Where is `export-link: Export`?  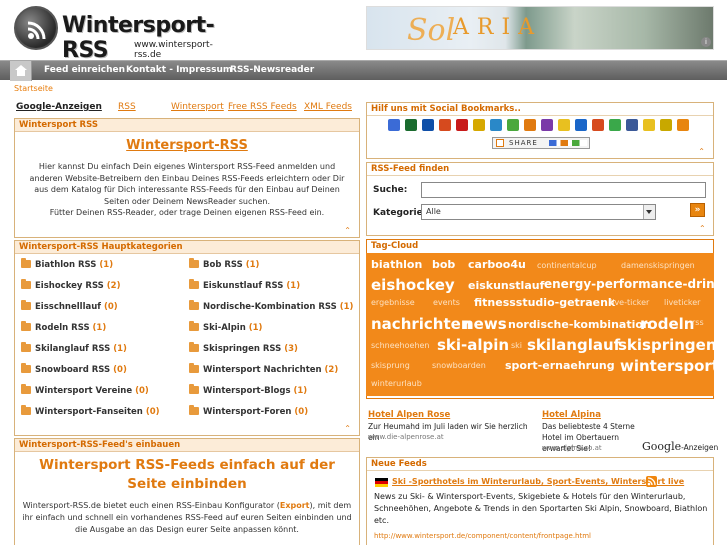 export-link: Export is located at coordinates (295, 505).